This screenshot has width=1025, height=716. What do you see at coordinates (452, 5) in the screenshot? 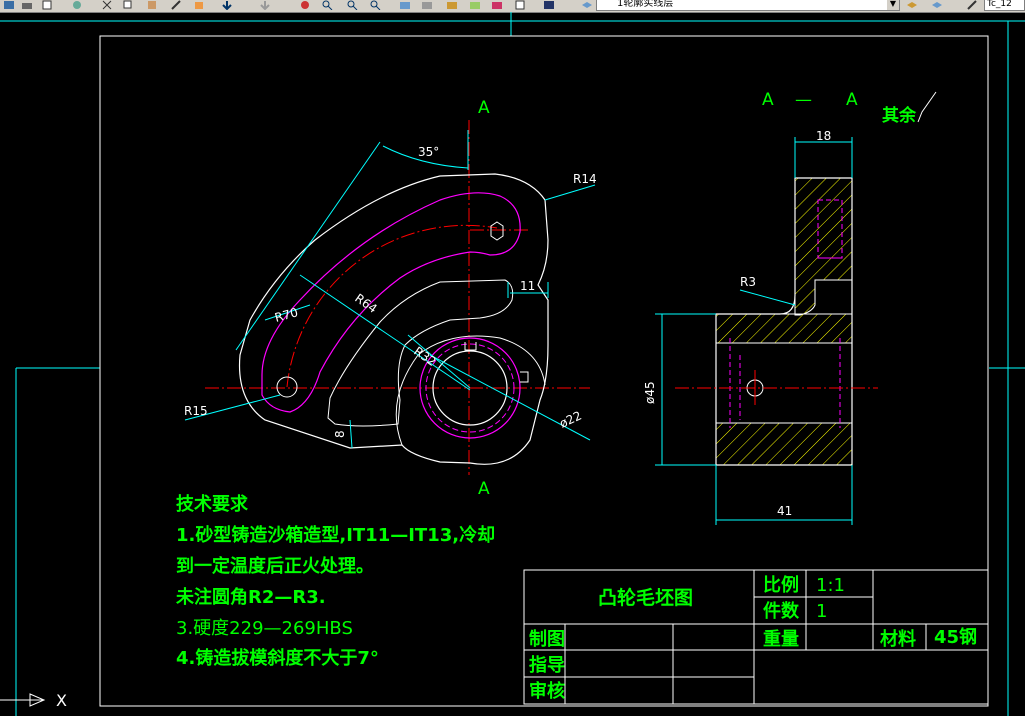
I see `tool-palettes-icon` at bounding box center [452, 5].